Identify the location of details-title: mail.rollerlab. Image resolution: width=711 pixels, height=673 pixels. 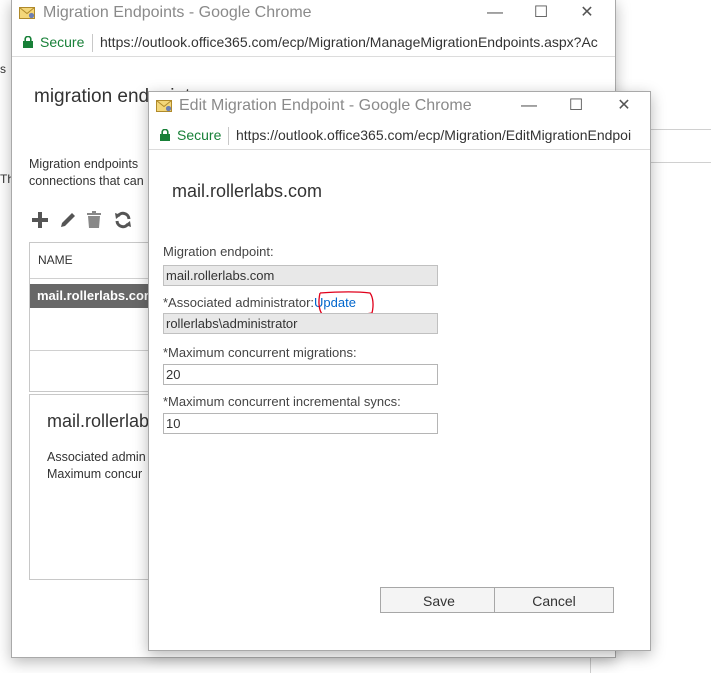
(98, 421).